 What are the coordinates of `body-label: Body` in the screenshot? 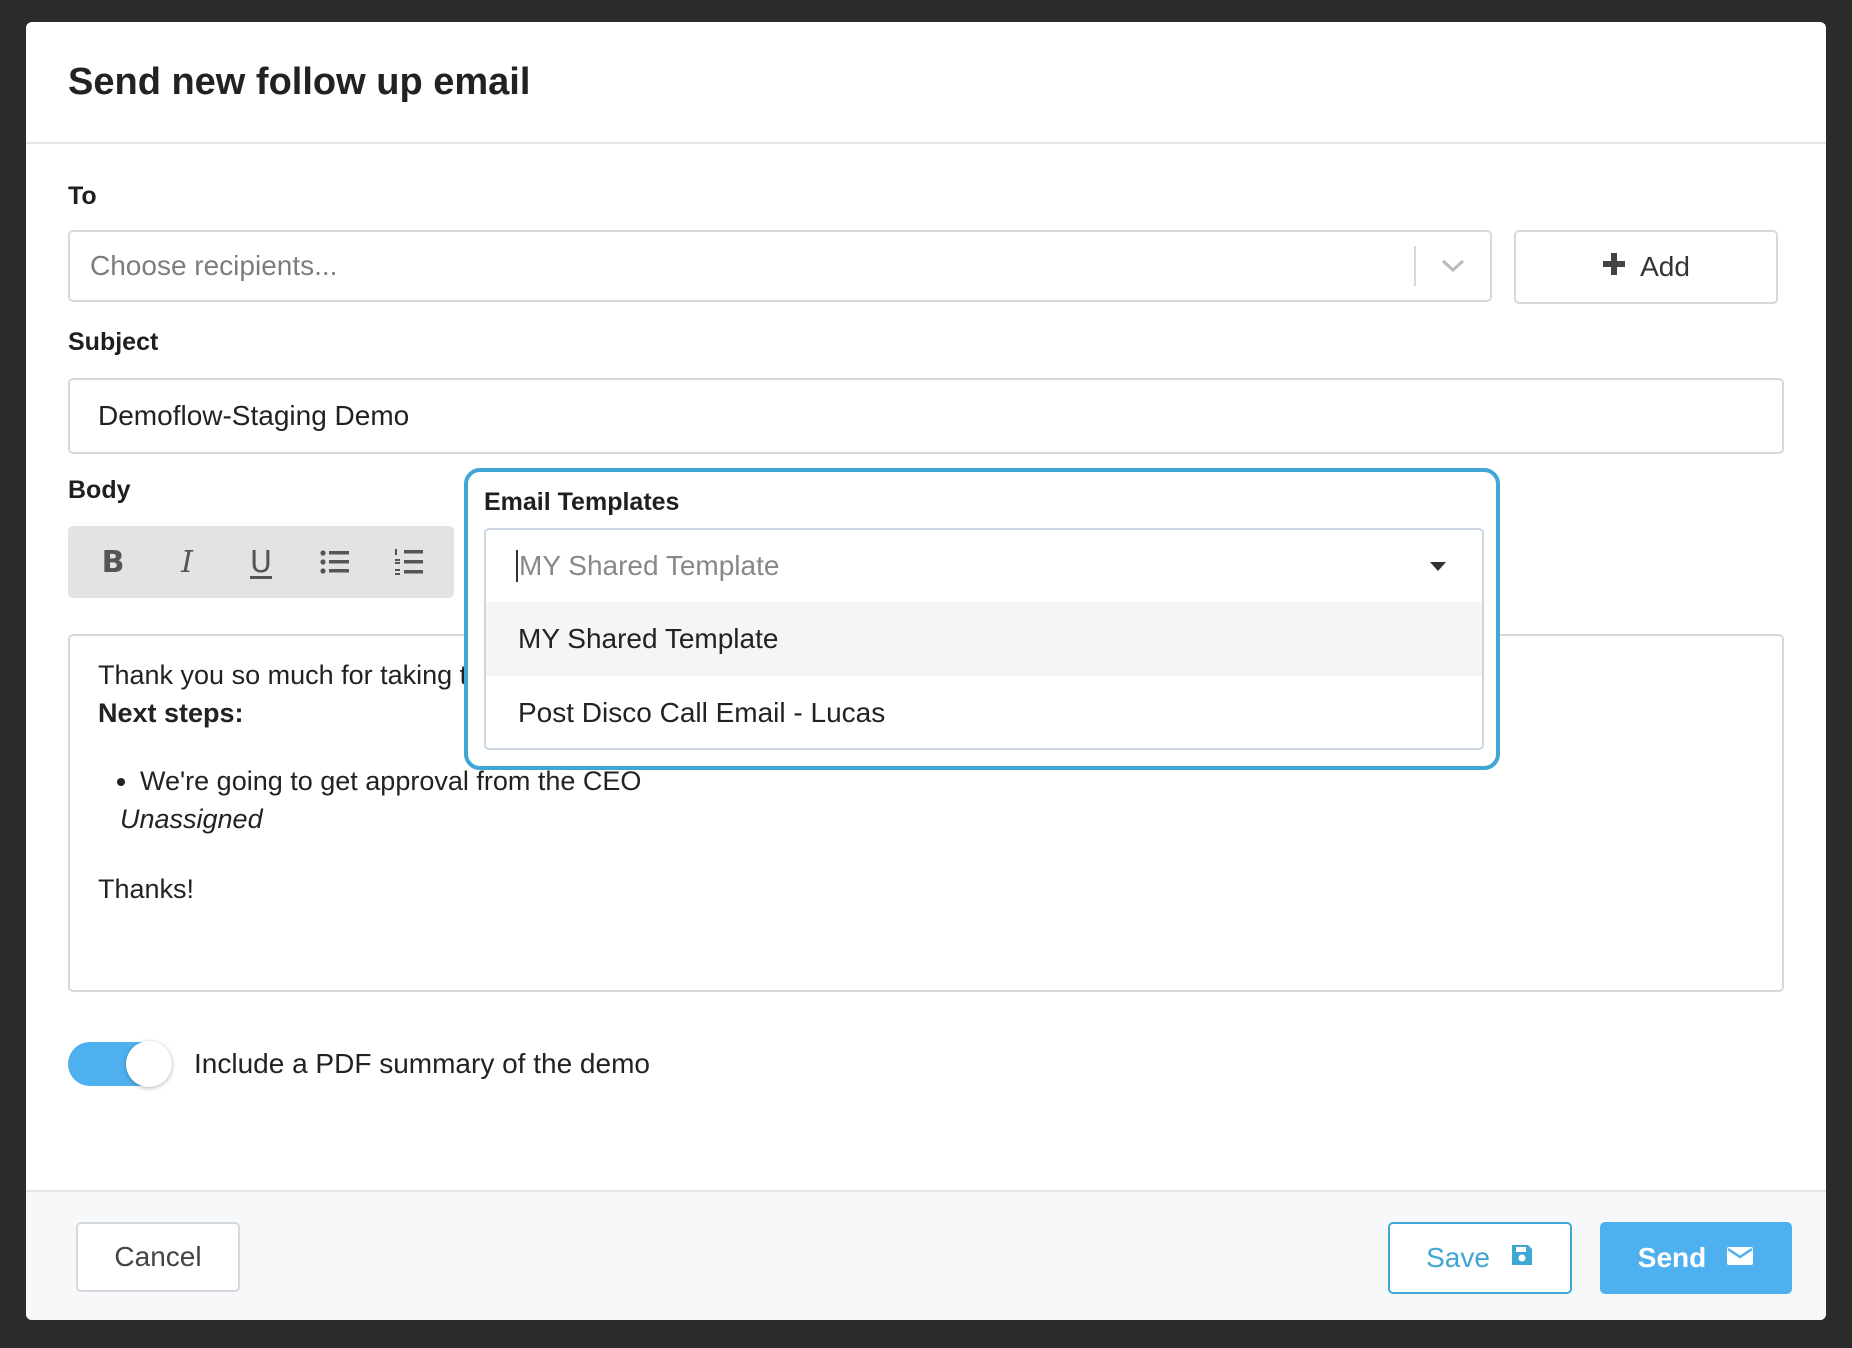 It's located at (99, 490).